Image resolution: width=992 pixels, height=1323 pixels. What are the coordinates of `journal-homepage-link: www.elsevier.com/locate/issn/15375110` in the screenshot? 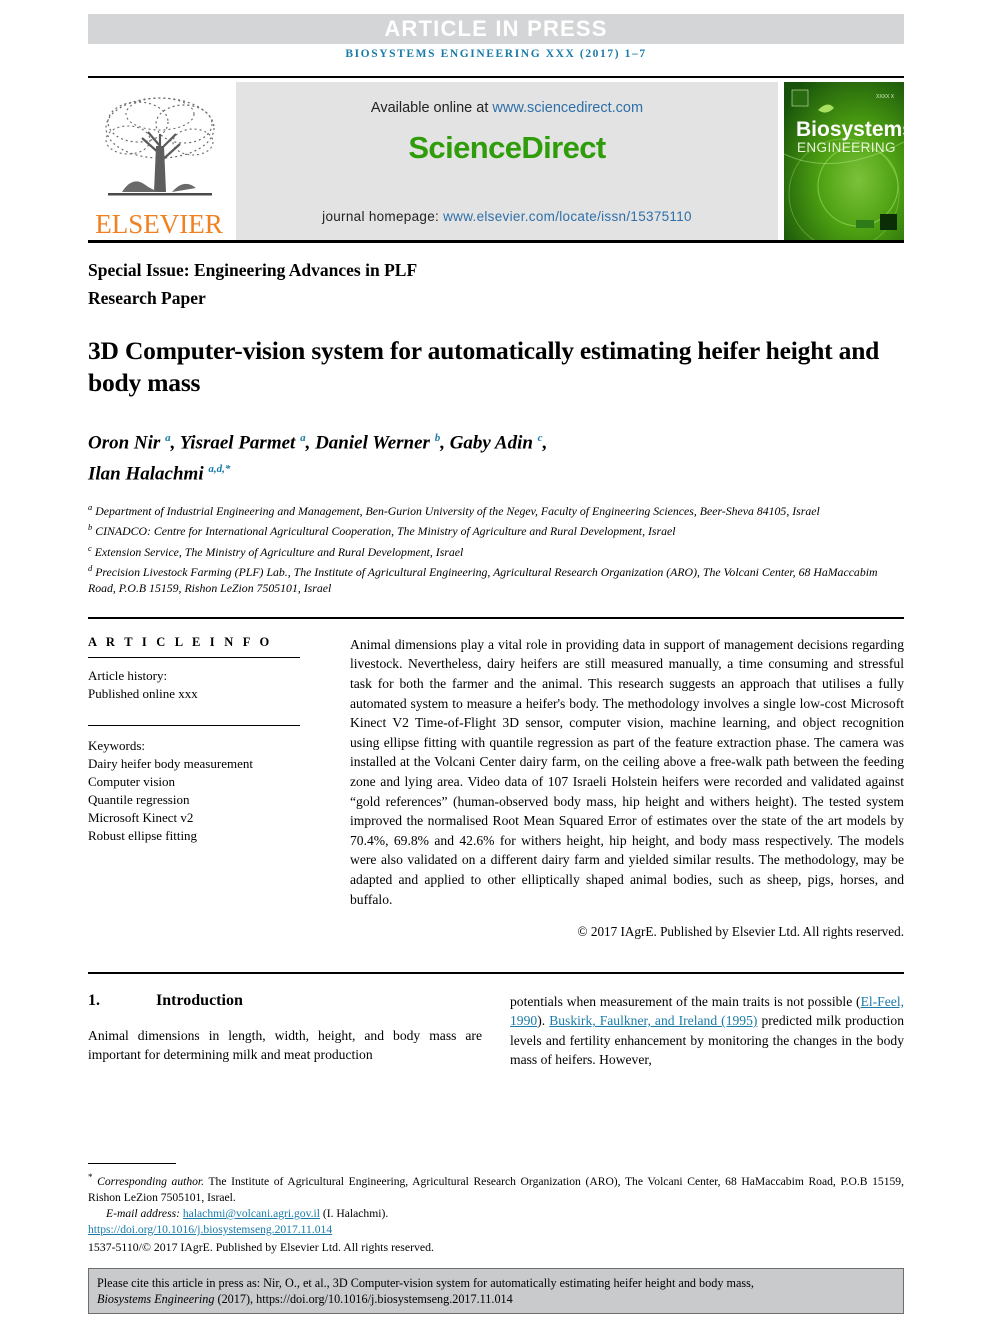 It's located at (567, 216).